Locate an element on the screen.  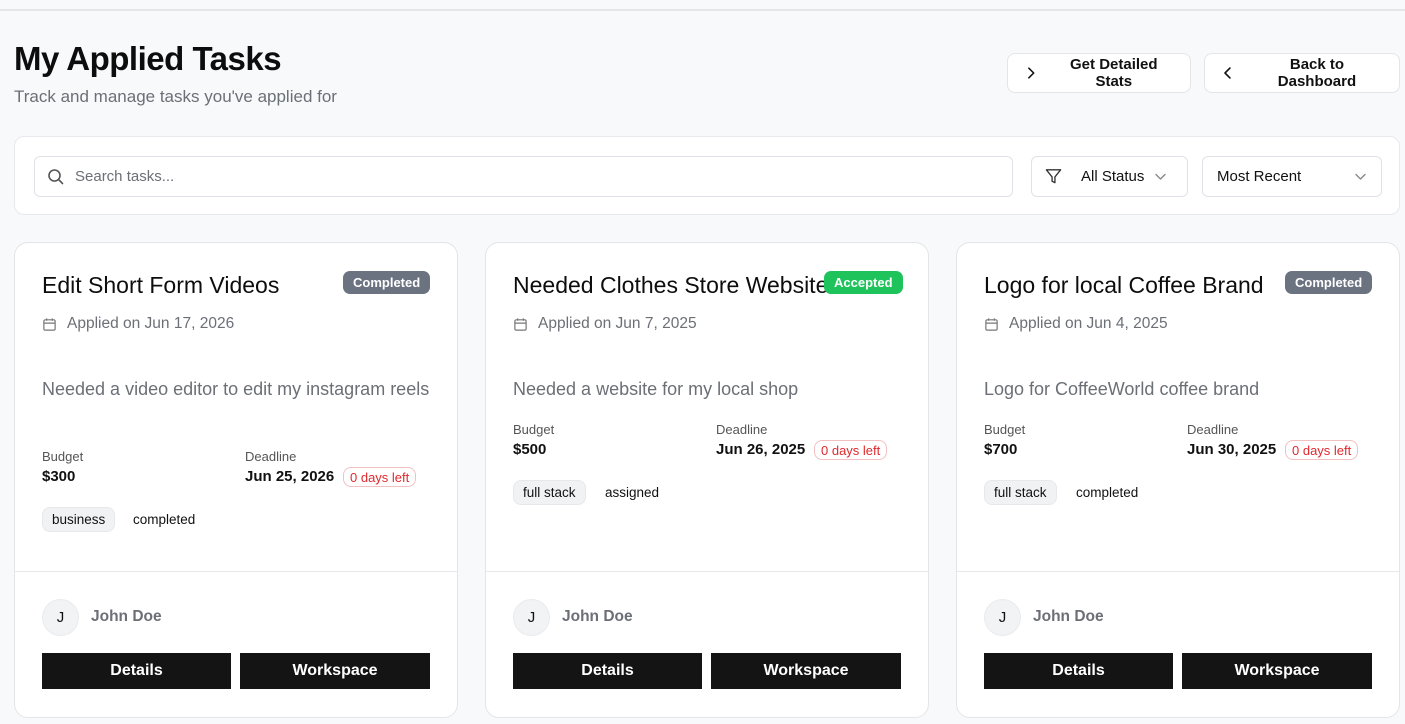
chevron-left-icon is located at coordinates (1227, 73).